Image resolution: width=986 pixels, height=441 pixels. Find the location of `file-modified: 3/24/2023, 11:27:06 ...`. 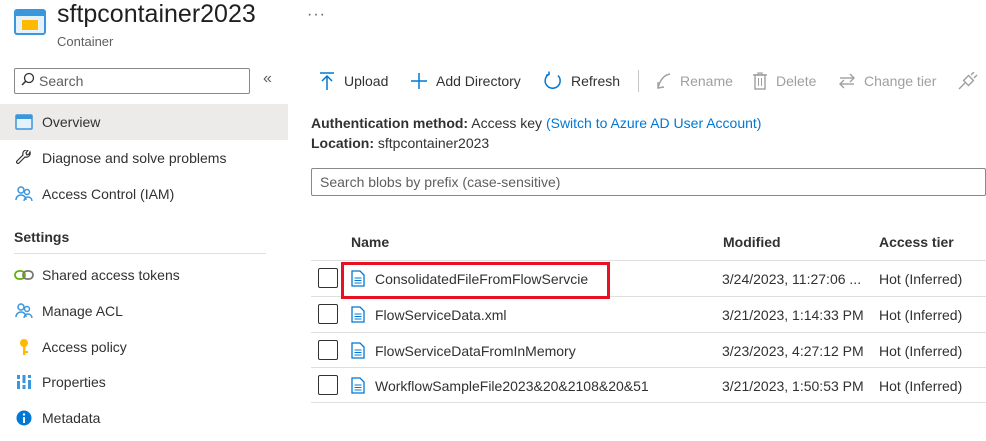

file-modified: 3/24/2023, 11:27:06 ... is located at coordinates (792, 279).